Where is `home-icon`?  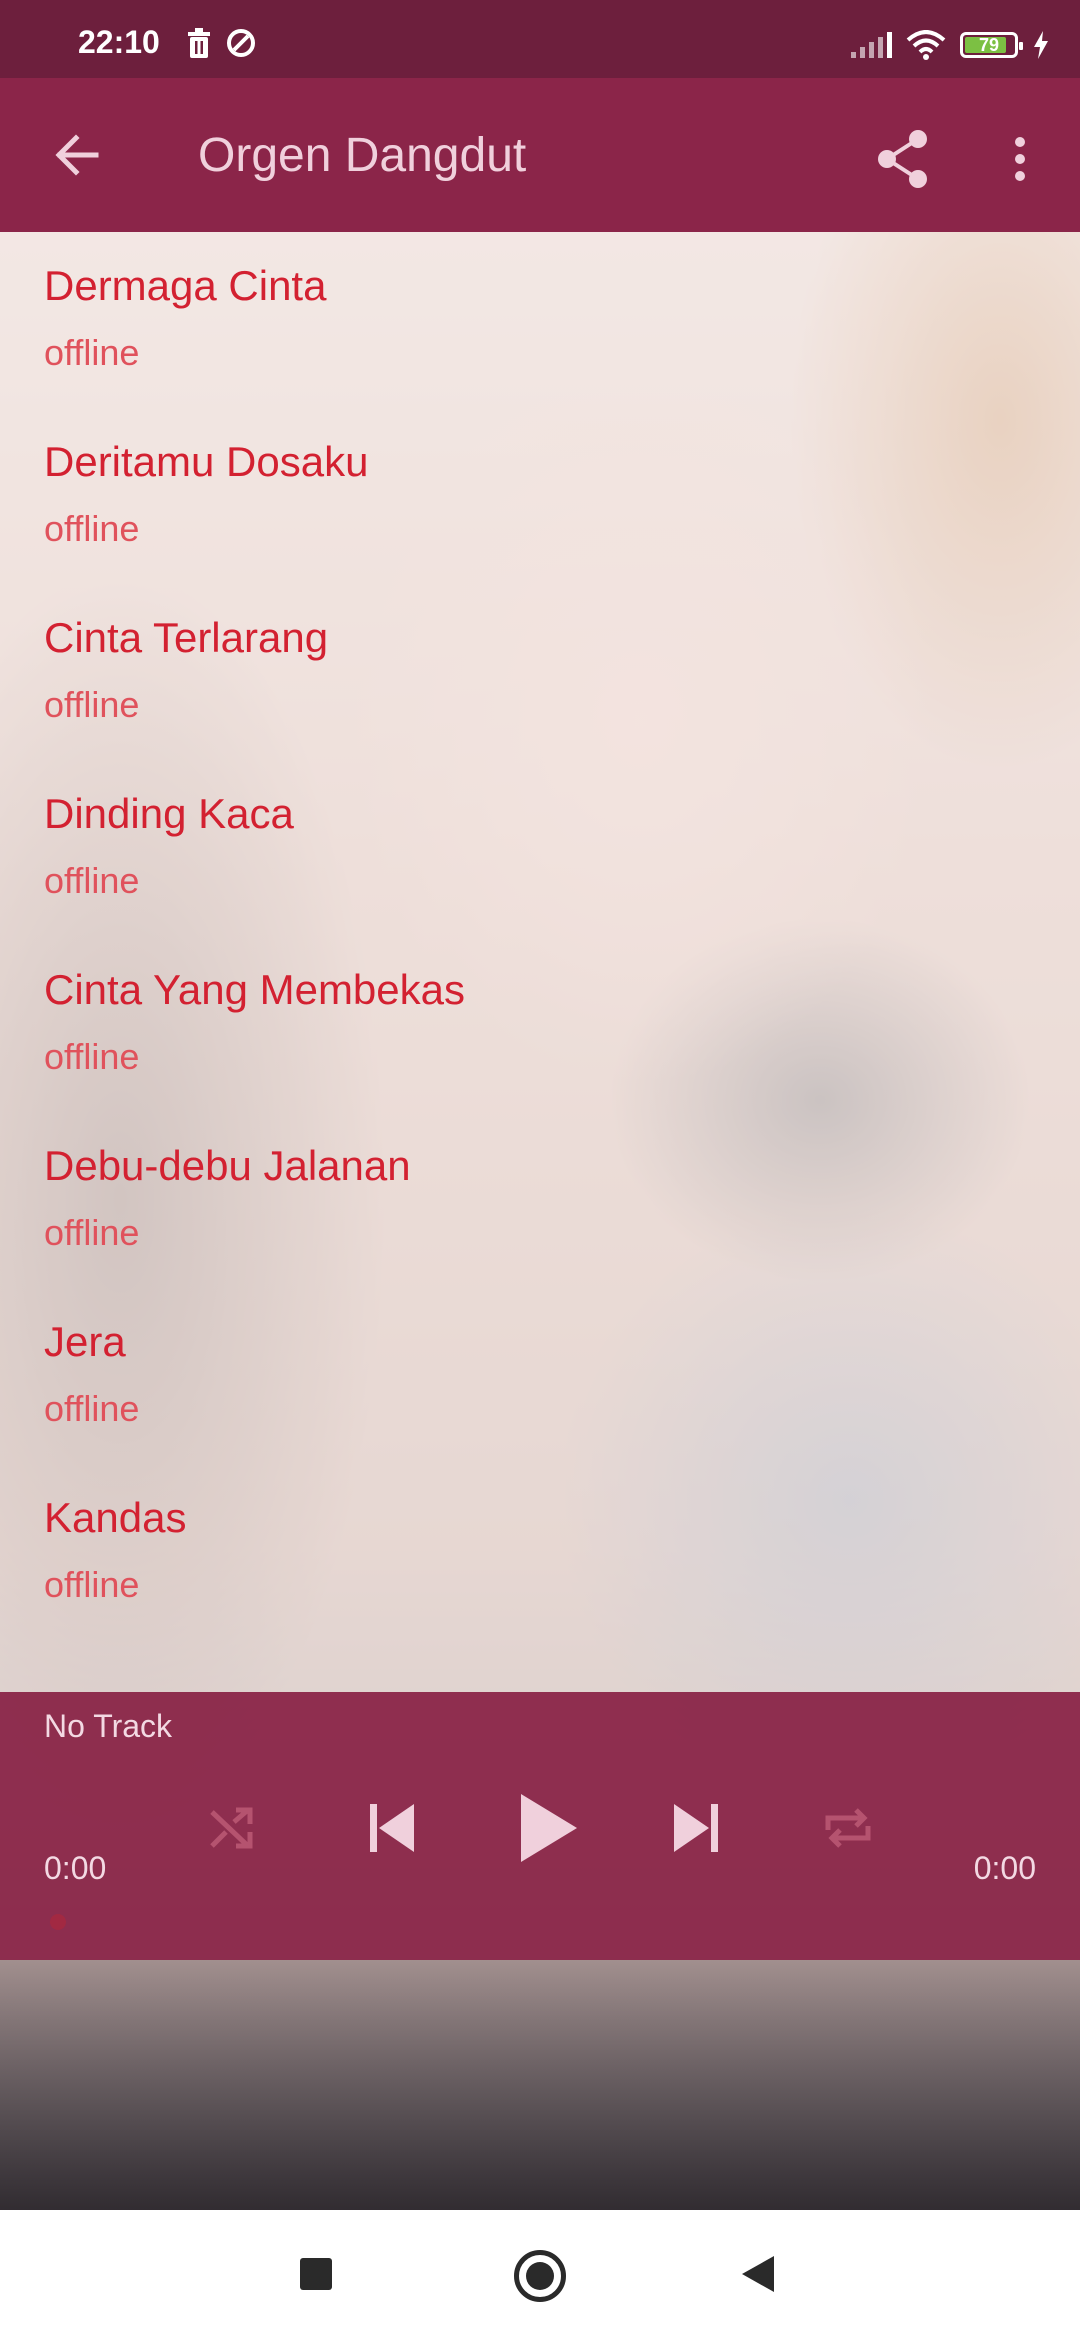
home-icon is located at coordinates (540, 2276).